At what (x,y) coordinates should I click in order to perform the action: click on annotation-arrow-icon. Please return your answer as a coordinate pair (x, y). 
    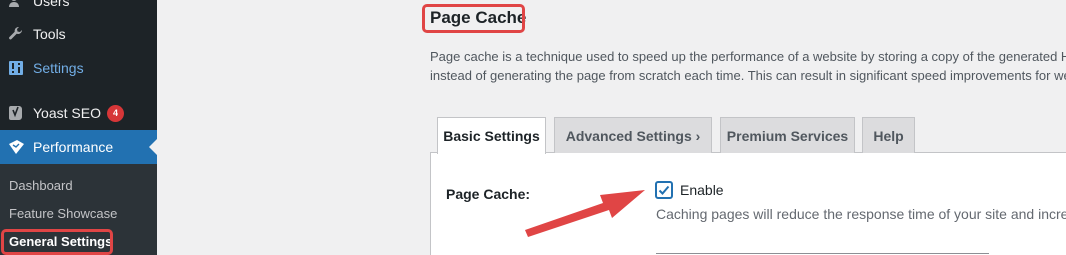
    Looking at the image, I should click on (585, 213).